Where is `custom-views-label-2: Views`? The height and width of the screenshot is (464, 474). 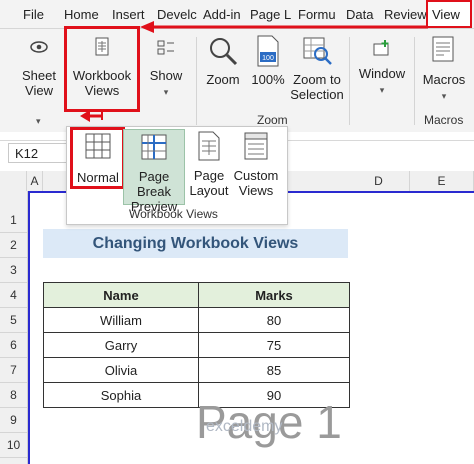
custom-views-label-2: Views is located at coordinates (256, 190).